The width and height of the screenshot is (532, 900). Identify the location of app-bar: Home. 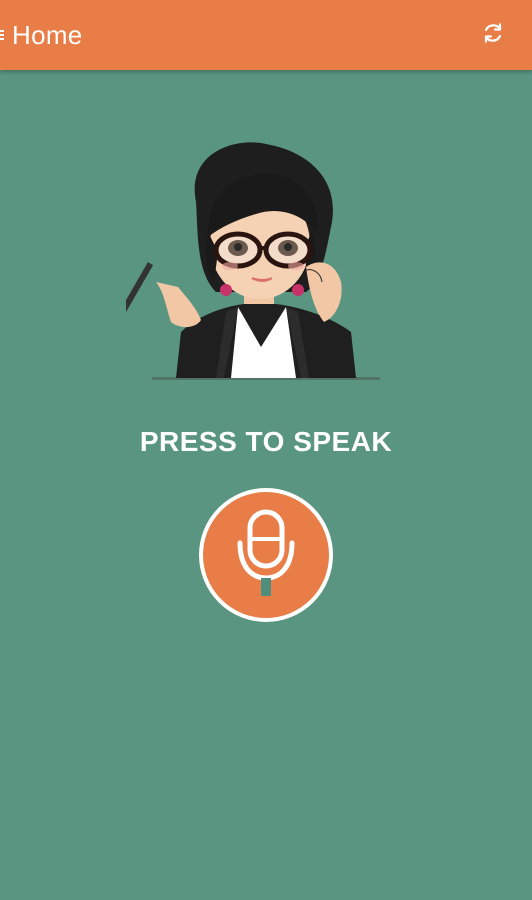
(266, 35).